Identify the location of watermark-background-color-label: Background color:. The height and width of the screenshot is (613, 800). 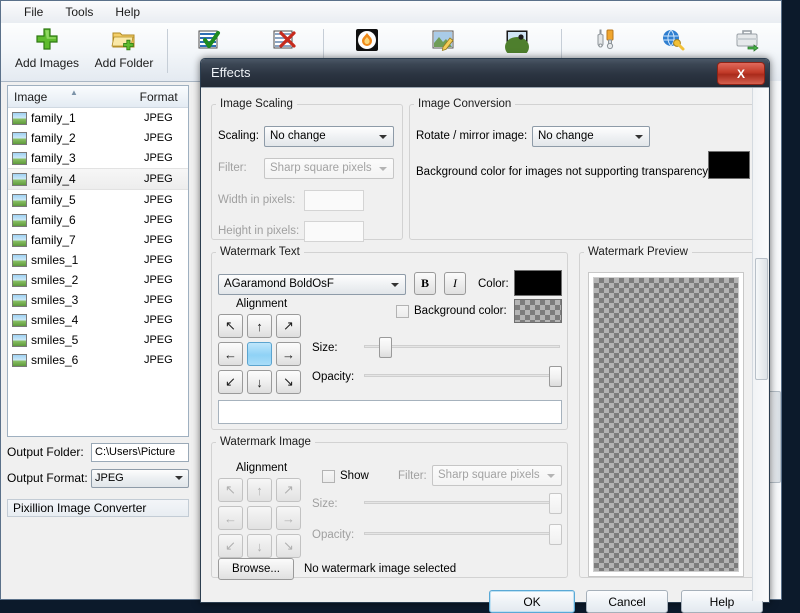
(460, 311).